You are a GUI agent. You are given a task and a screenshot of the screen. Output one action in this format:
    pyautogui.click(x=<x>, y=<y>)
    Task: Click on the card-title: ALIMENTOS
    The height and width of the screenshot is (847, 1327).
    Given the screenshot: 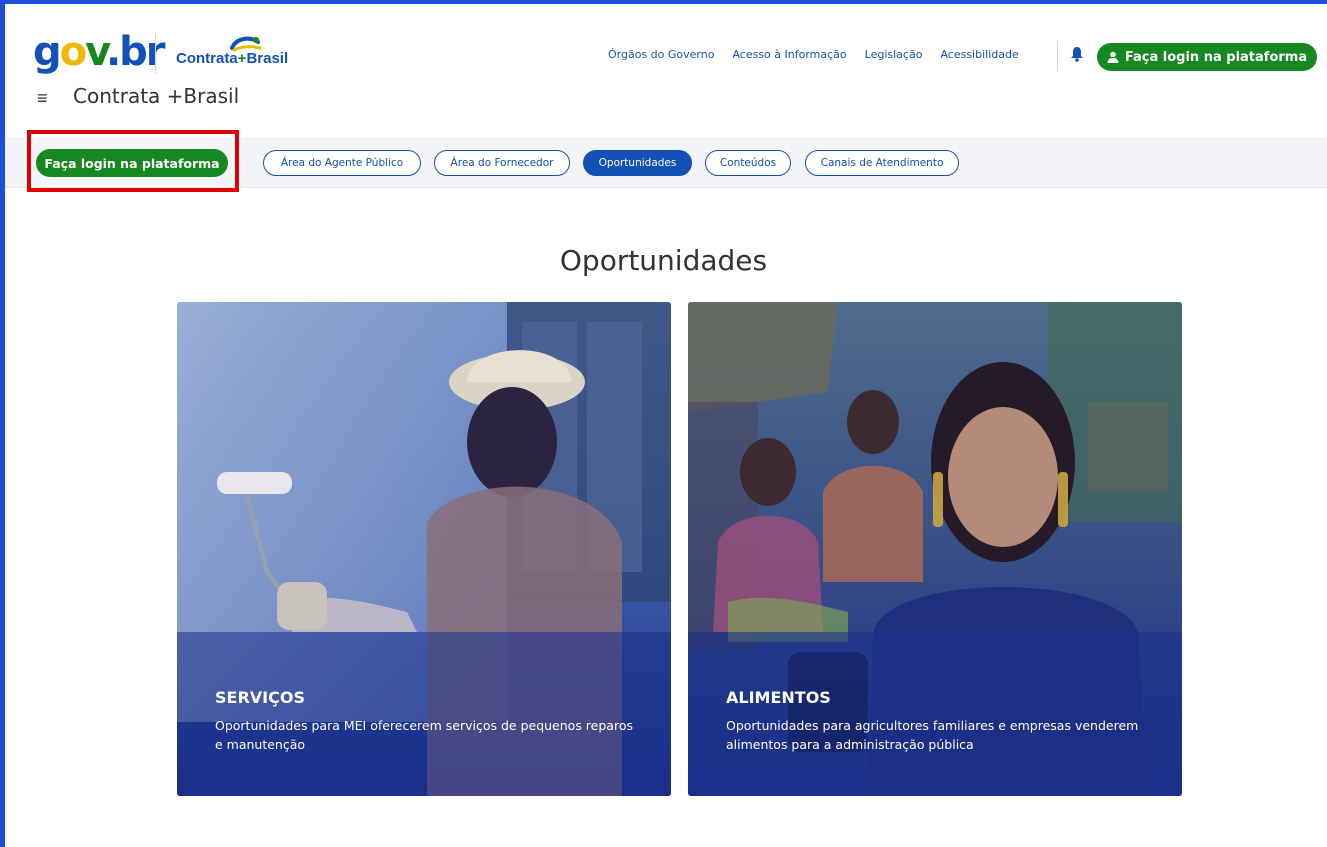 What is the action you would take?
    pyautogui.click(x=778, y=697)
    